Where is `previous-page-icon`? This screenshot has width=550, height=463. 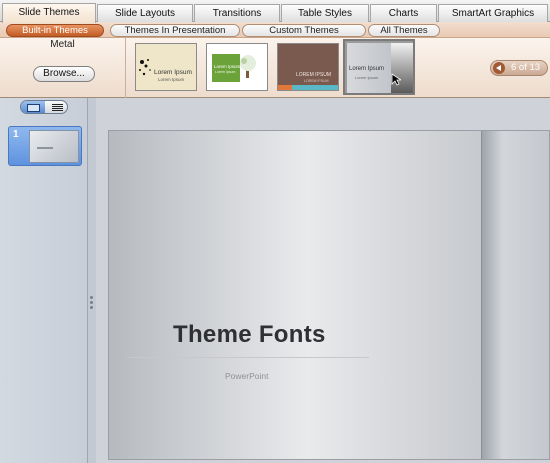
previous-page-icon is located at coordinates (499, 68).